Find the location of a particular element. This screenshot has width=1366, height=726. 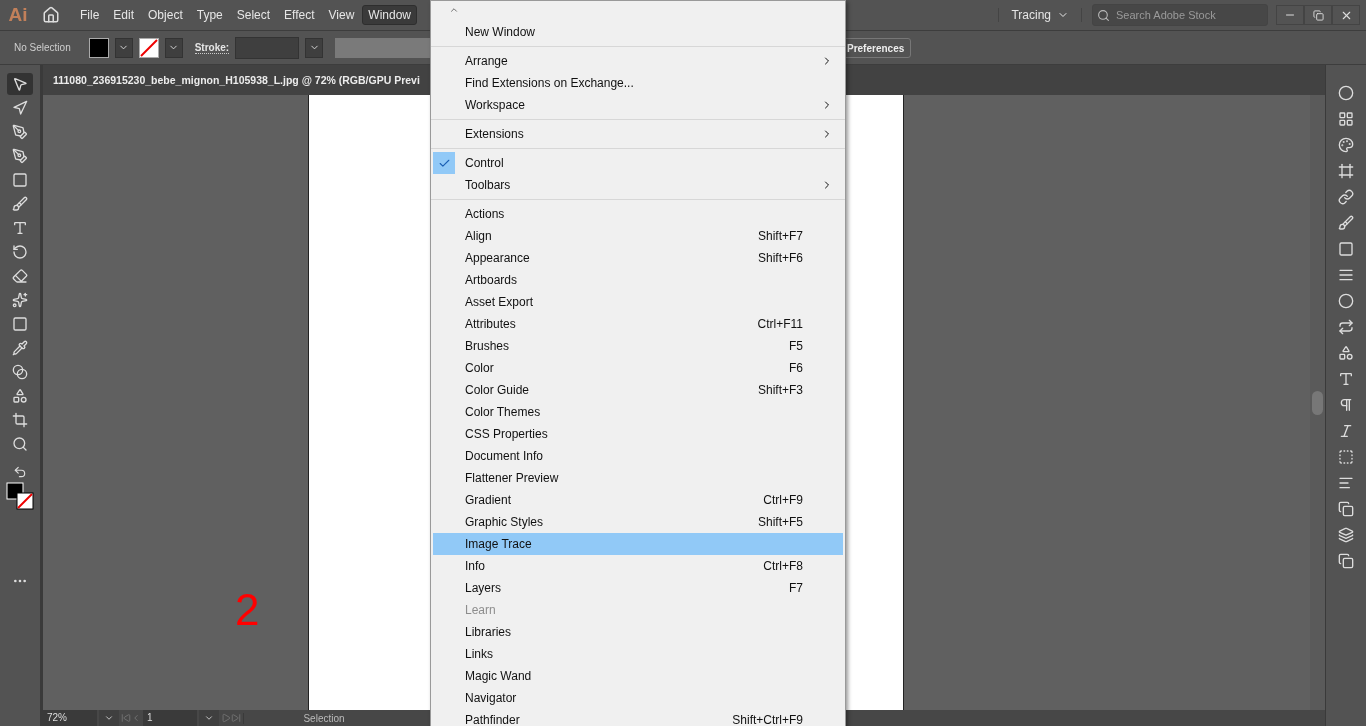

blend-icon is located at coordinates (20, 372).